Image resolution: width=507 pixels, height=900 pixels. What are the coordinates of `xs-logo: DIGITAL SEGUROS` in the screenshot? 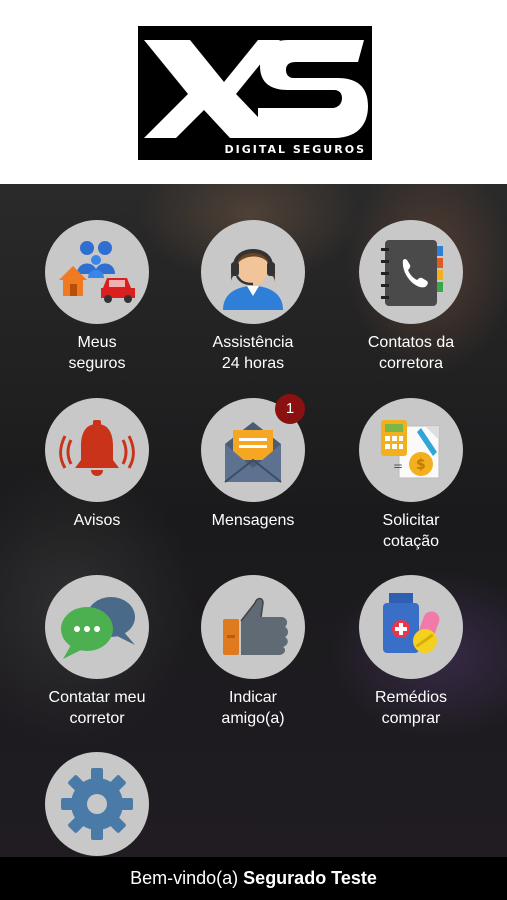 It's located at (255, 93).